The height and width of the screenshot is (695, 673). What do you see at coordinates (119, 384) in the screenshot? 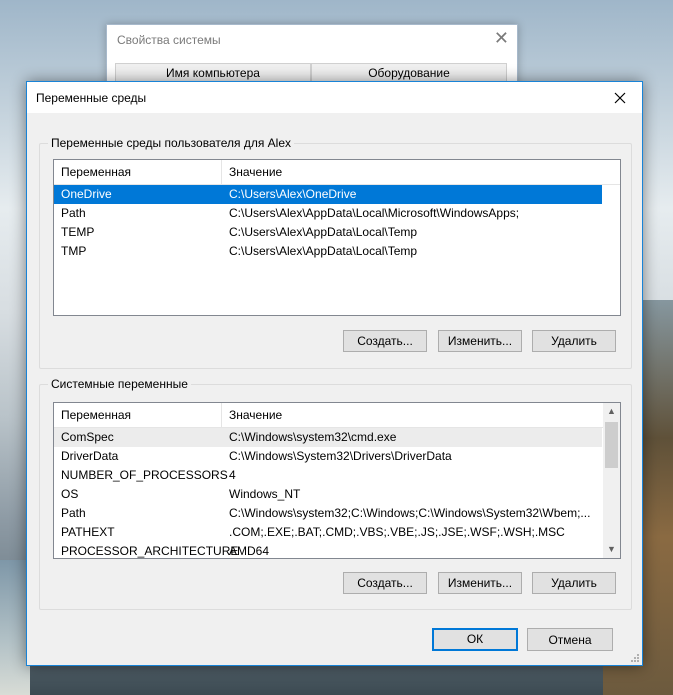
I see `system-variables-label: Системные переменные` at bounding box center [119, 384].